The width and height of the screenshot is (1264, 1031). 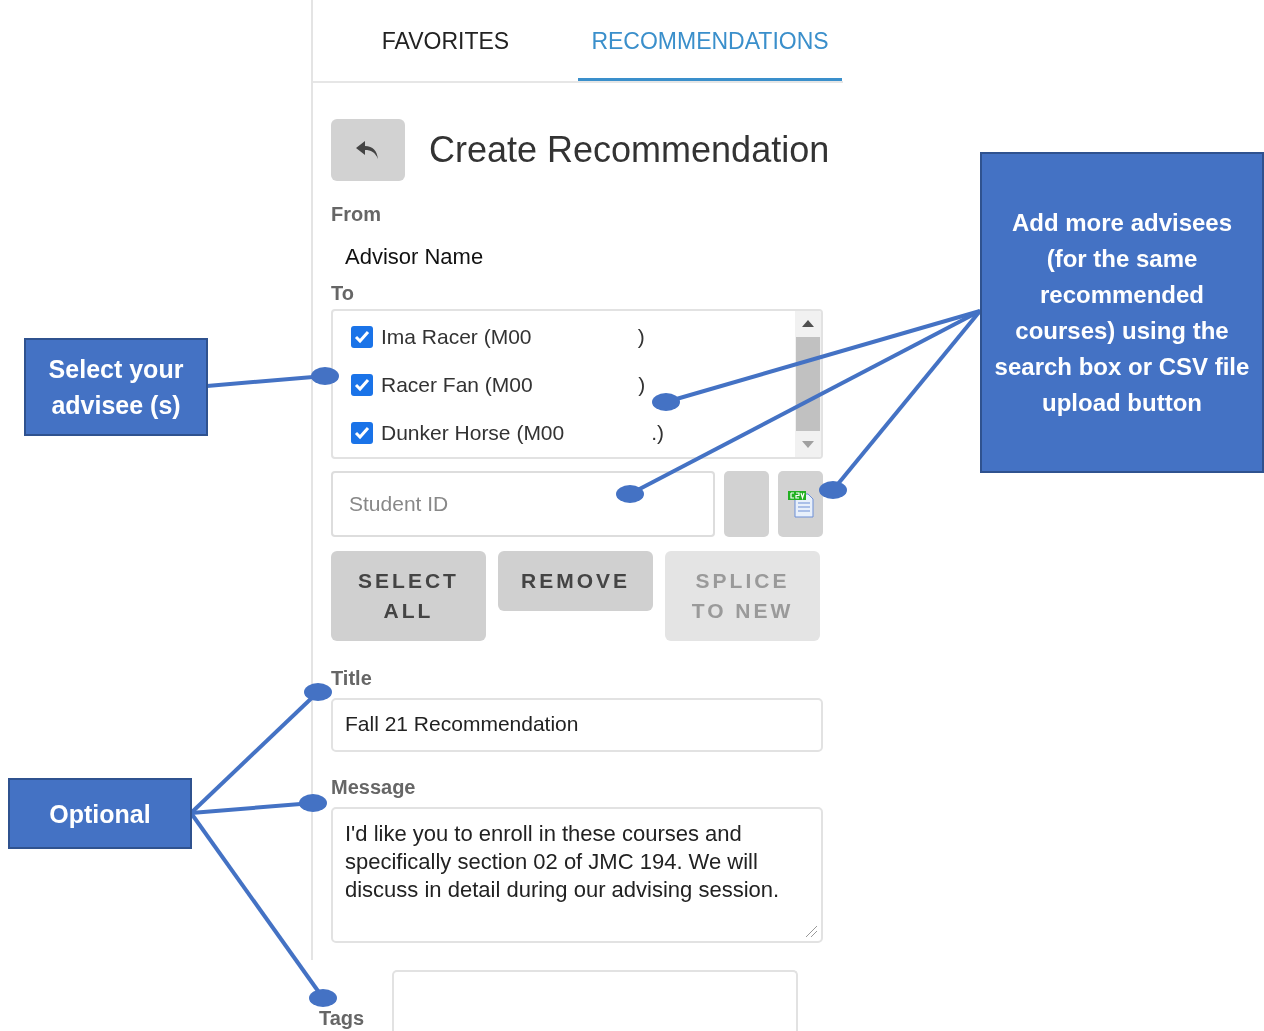 What do you see at coordinates (457, 385) in the screenshot?
I see `advisee-name: Racer Fan (M00` at bounding box center [457, 385].